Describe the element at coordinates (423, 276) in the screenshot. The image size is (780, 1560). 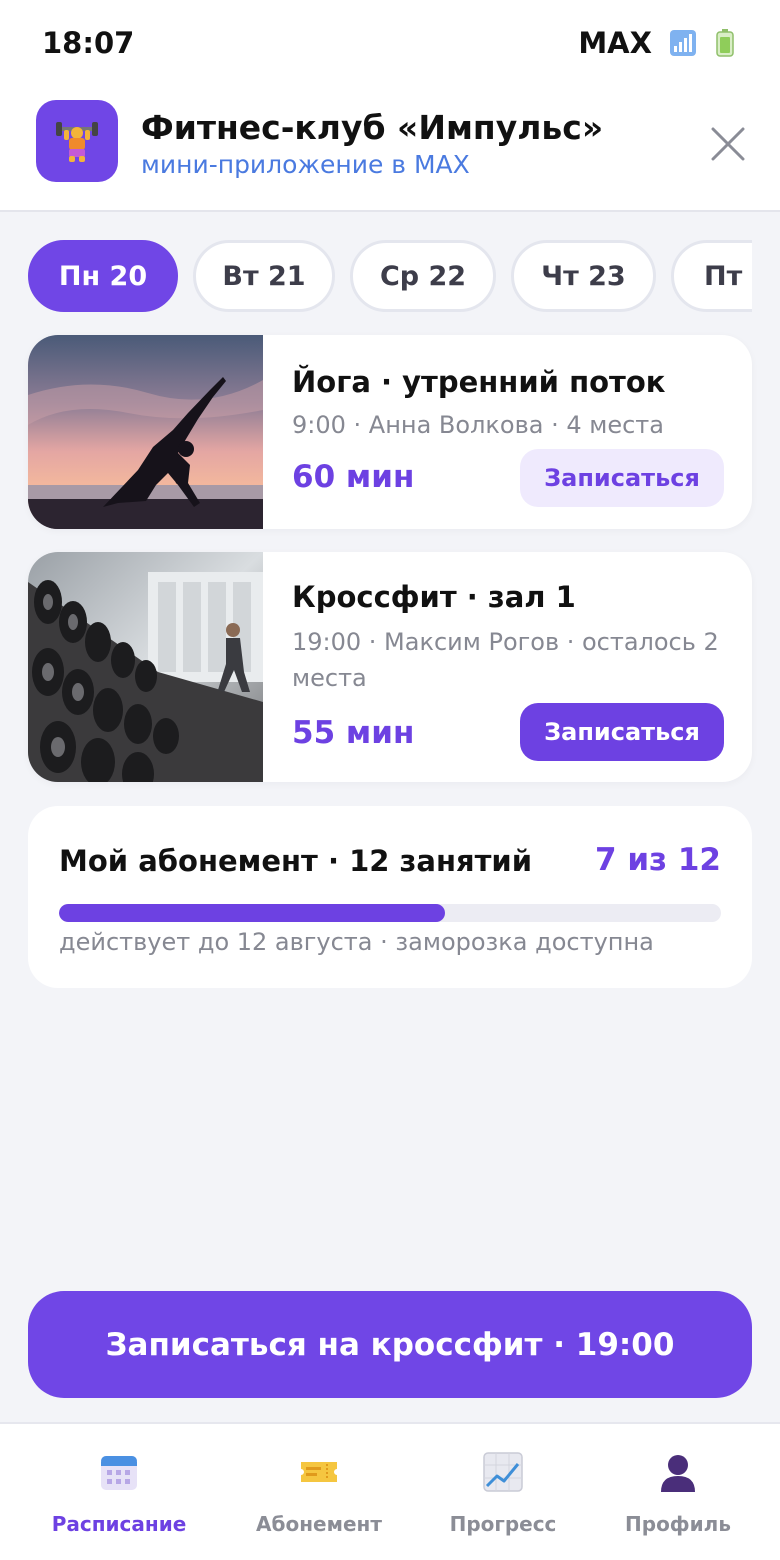
I see `day-chip-wed: Ср 22` at that location.